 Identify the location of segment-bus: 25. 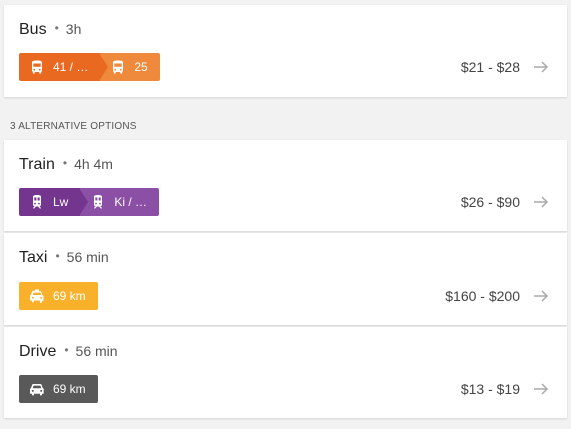
(130, 67).